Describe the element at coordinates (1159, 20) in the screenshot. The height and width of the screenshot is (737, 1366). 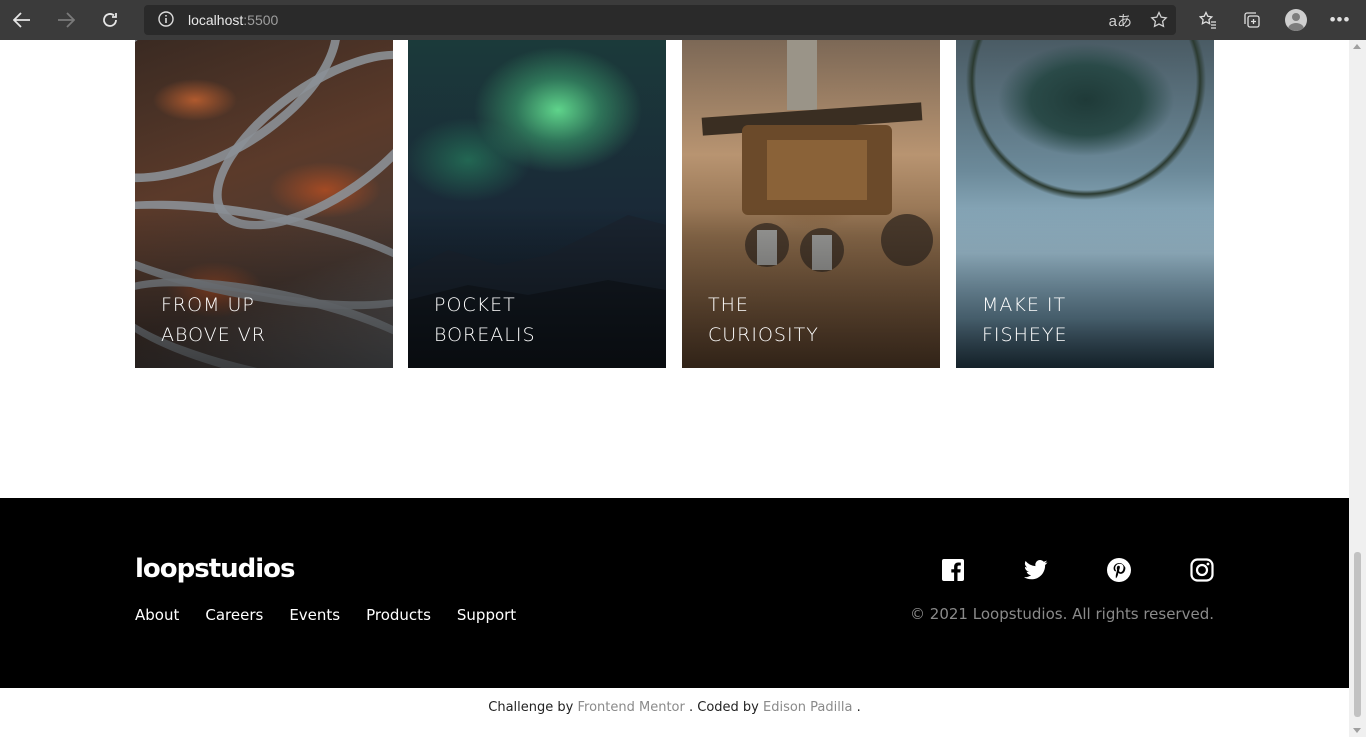
I see `add-favorite-icon` at that location.